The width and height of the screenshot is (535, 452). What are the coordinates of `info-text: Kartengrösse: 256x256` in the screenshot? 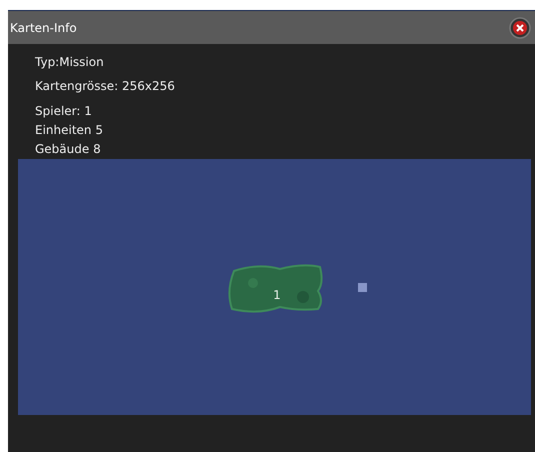 It's located at (105, 86).